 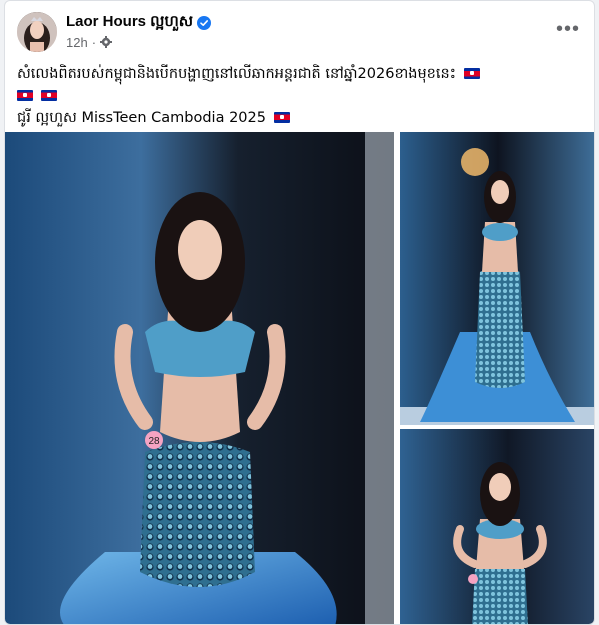 What do you see at coordinates (141, 118) in the screenshot?
I see `post-text-line-3-content: ជូរី ល្អហួស MissTeen Cambodia 2025` at bounding box center [141, 118].